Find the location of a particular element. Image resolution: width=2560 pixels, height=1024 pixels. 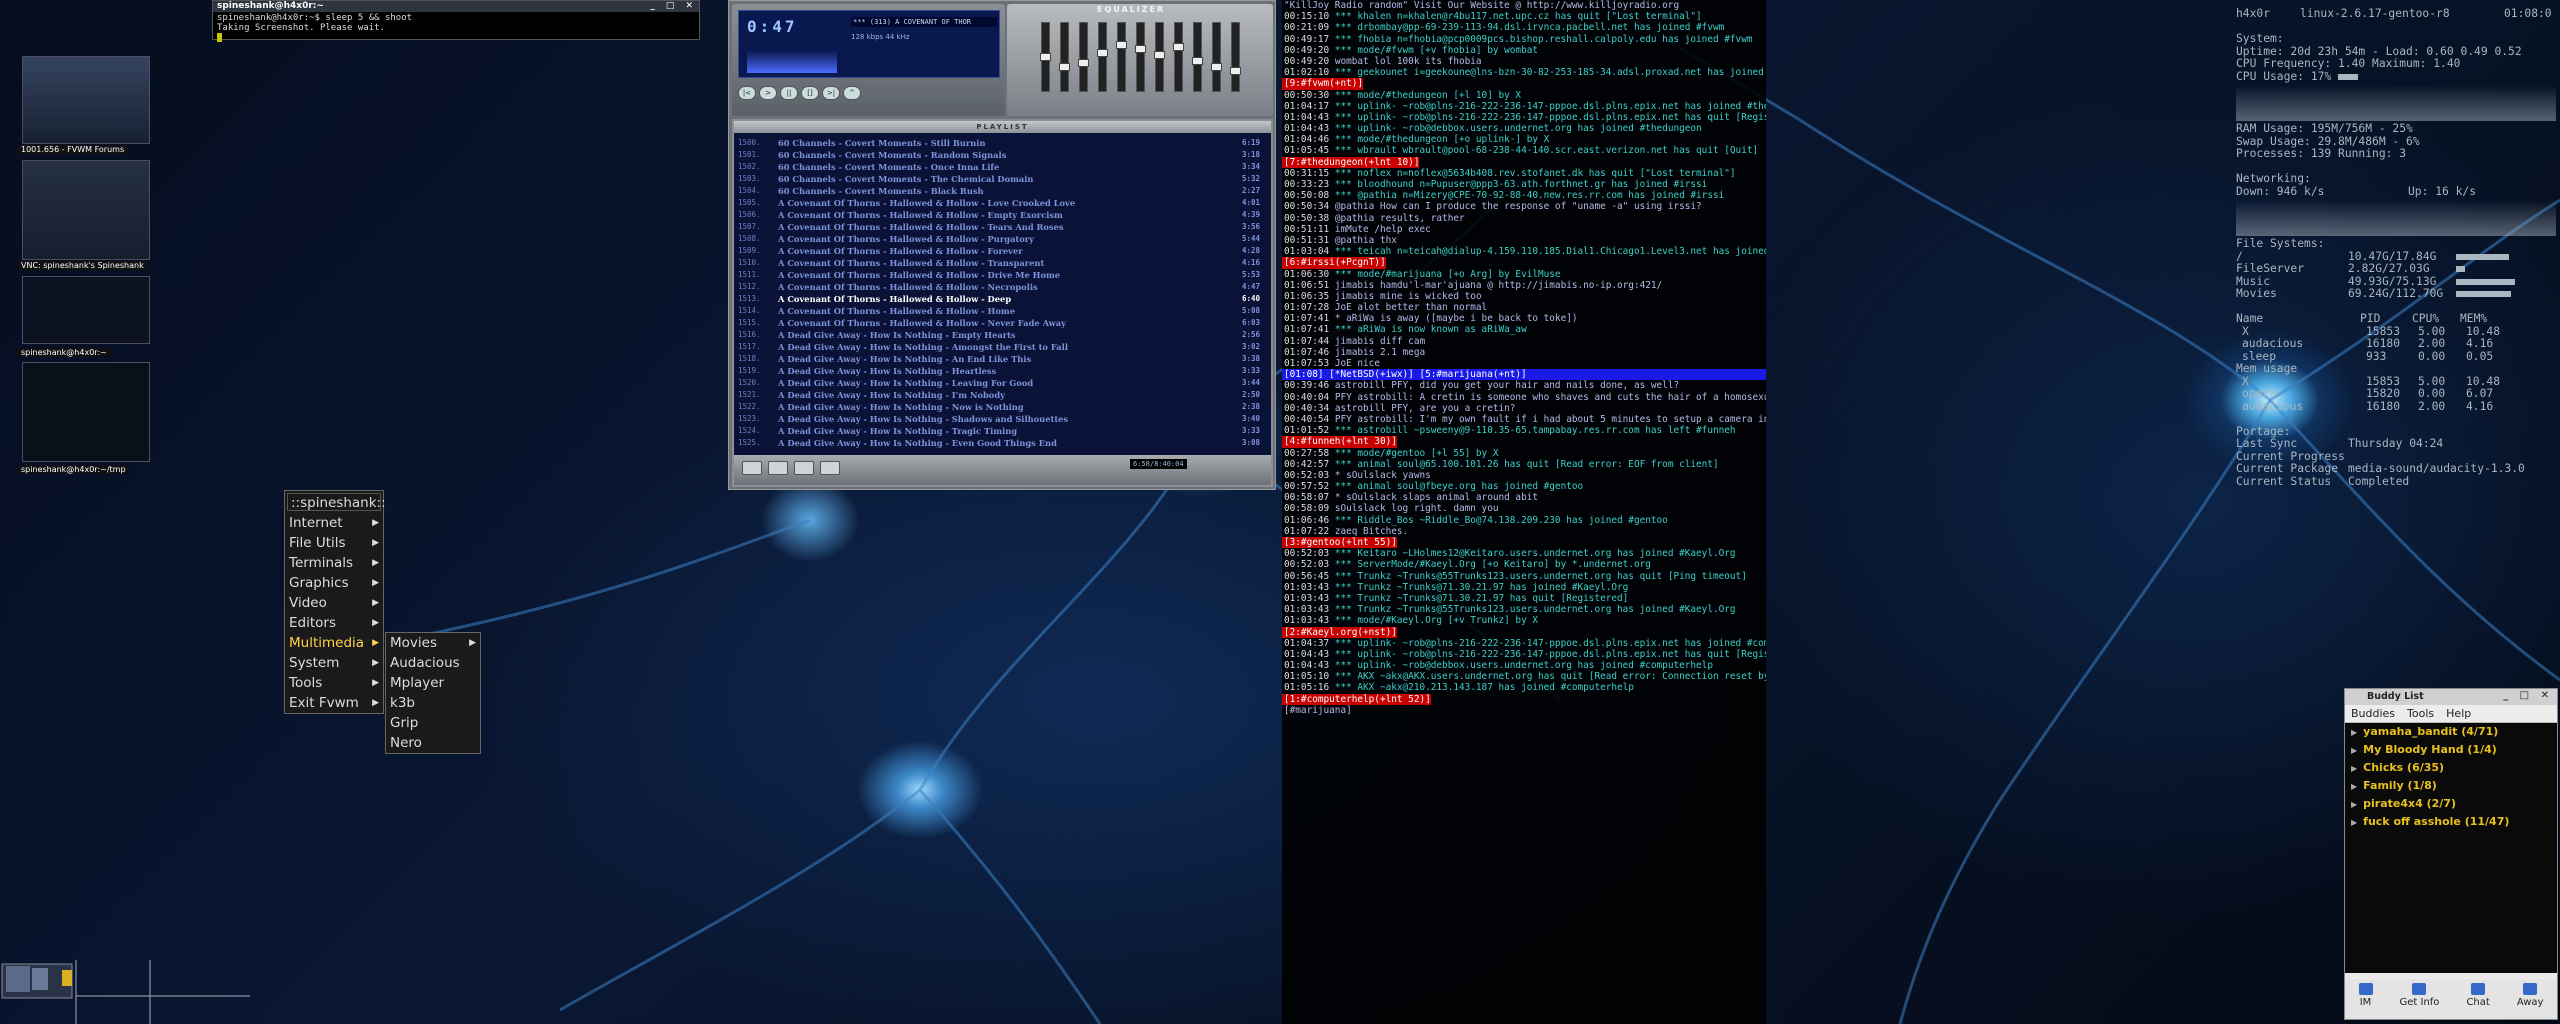

buddy-group: ▶ fuck off asshole (11/47) is located at coordinates (2454, 822).